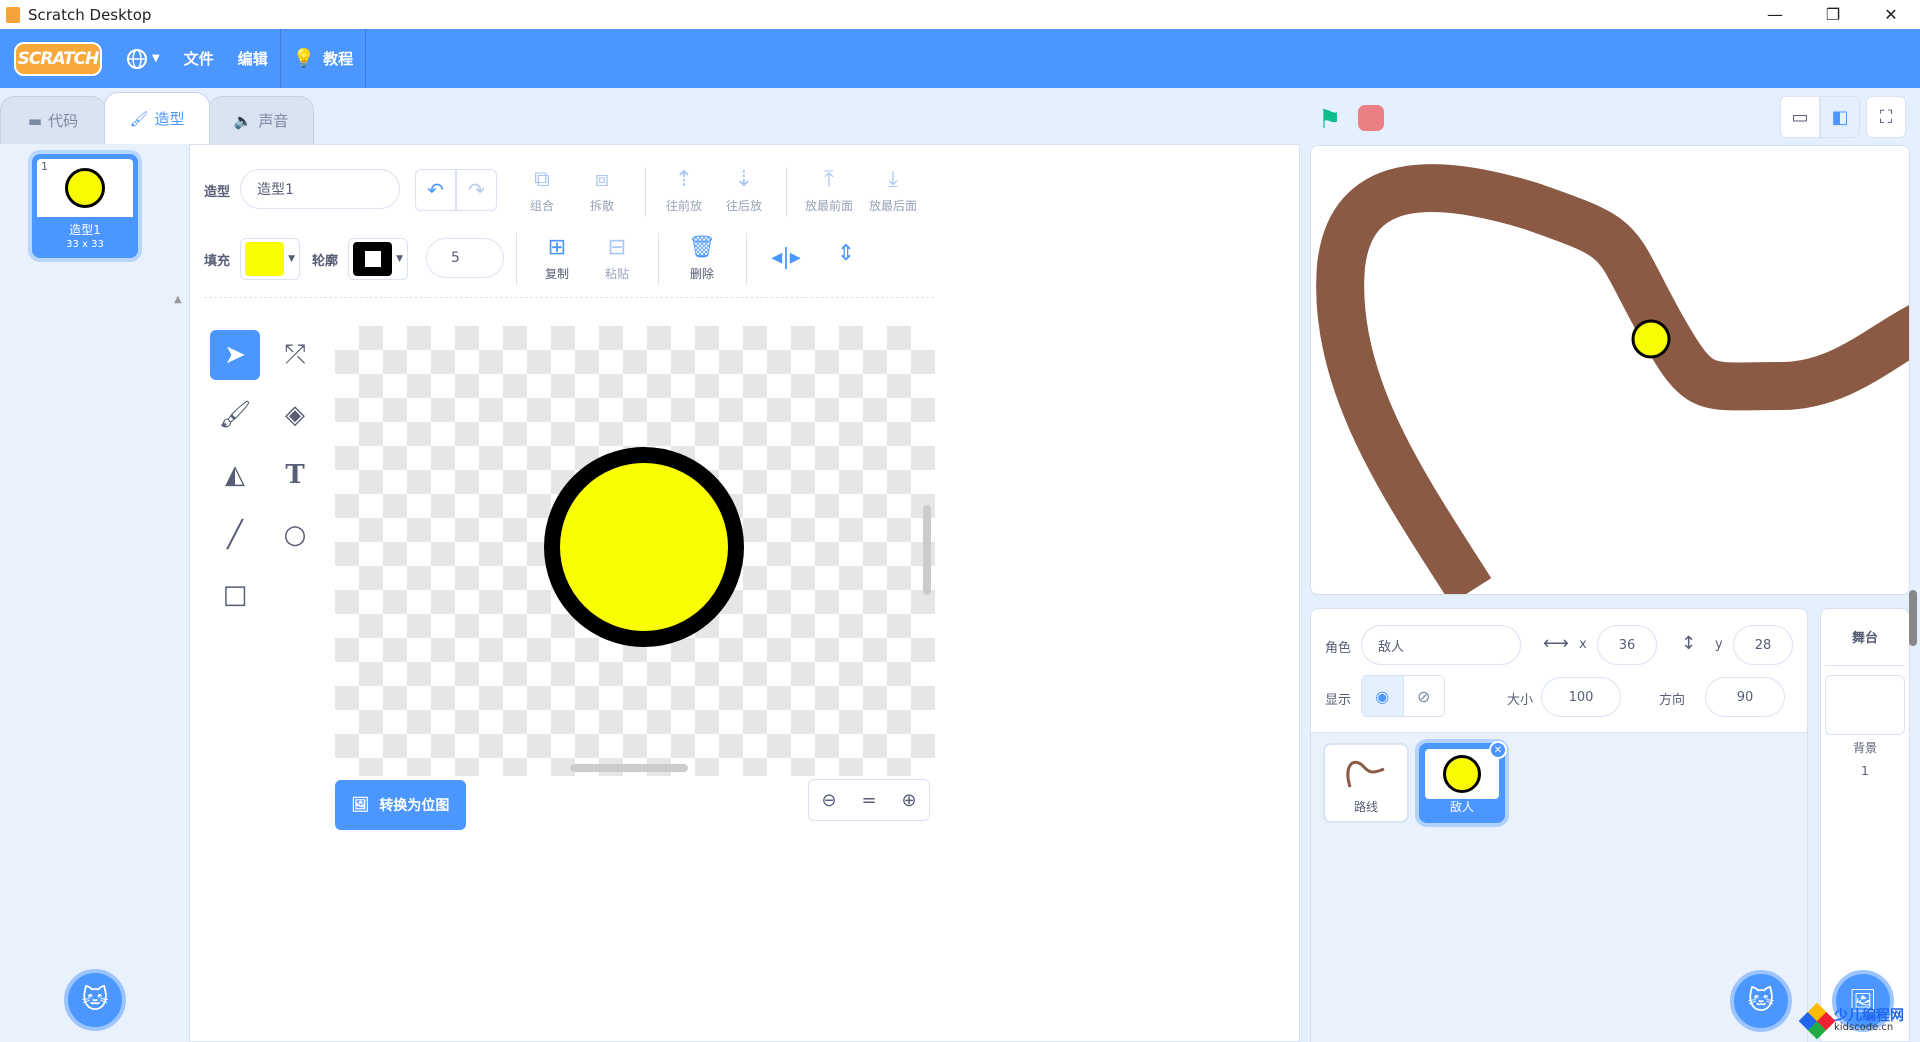  I want to click on language-menu: ▼, so click(143, 58).